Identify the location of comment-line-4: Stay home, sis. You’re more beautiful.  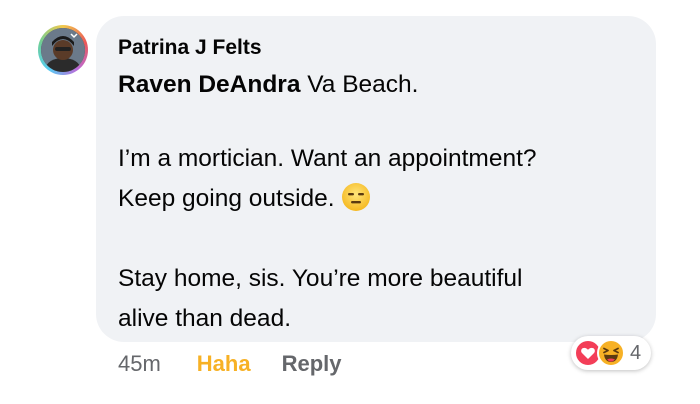
(320, 278).